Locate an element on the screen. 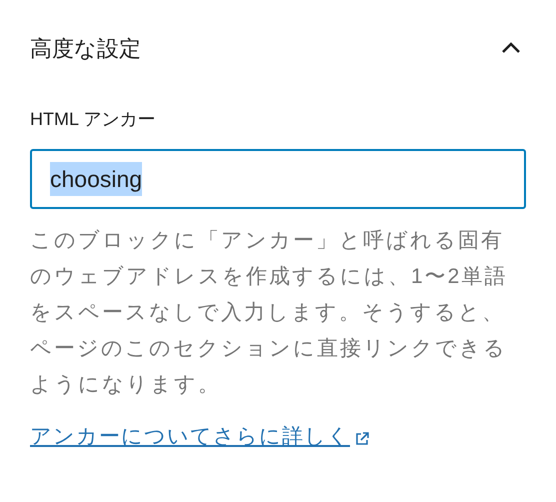 This screenshot has width=556, height=502. input-field: choosing is located at coordinates (278, 179).